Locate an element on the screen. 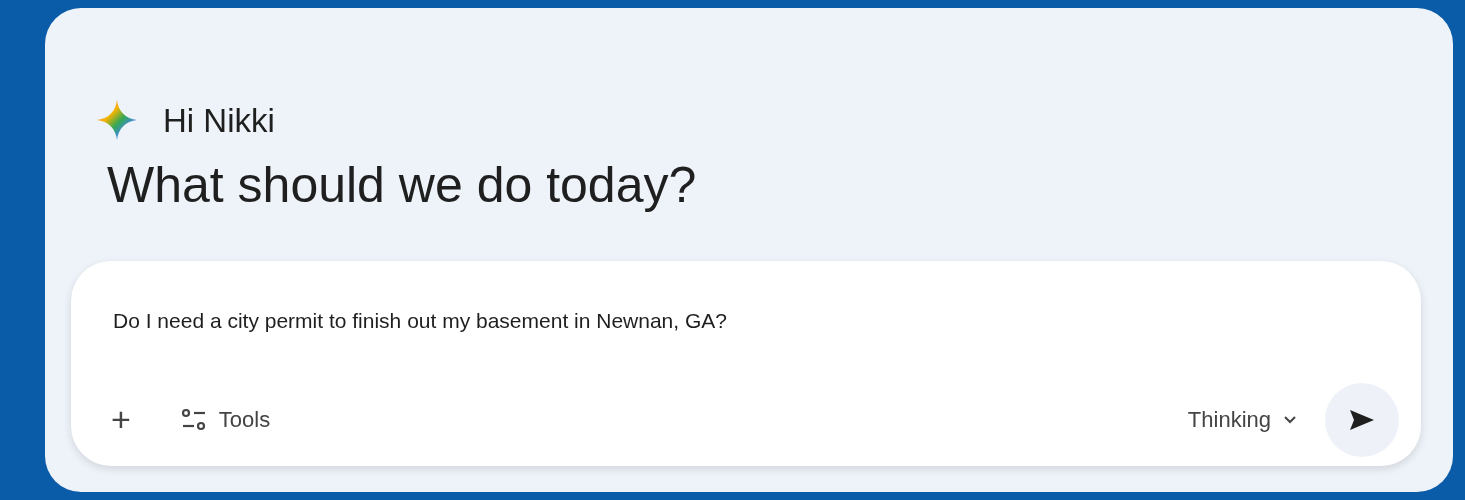  sliders-icon is located at coordinates (193, 419).